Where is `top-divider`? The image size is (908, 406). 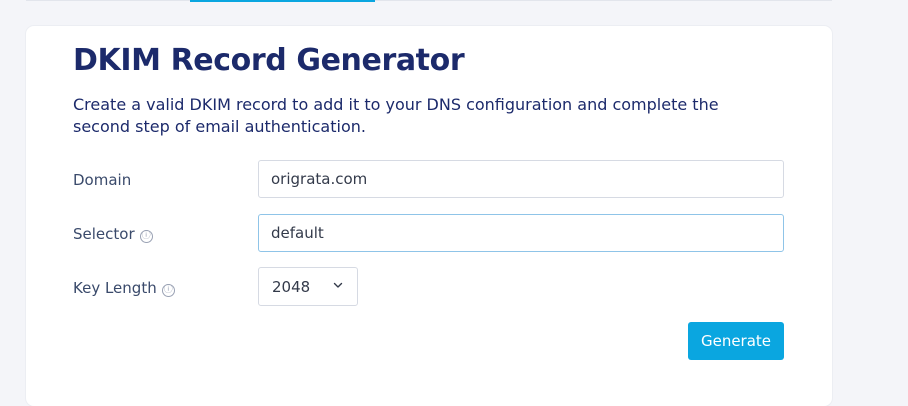 top-divider is located at coordinates (429, 0).